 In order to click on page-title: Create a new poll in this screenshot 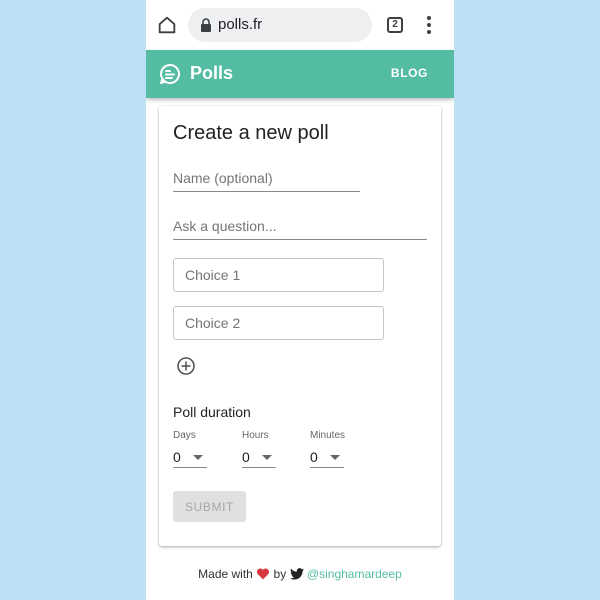, I will do `click(251, 133)`.